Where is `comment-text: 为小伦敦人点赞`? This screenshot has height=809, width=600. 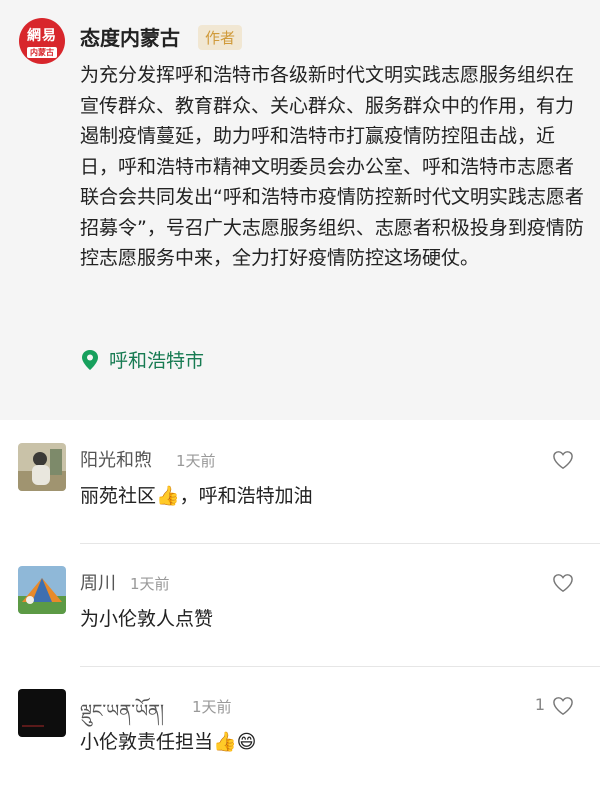
comment-text: 为小伦敦人点赞 is located at coordinates (147, 619).